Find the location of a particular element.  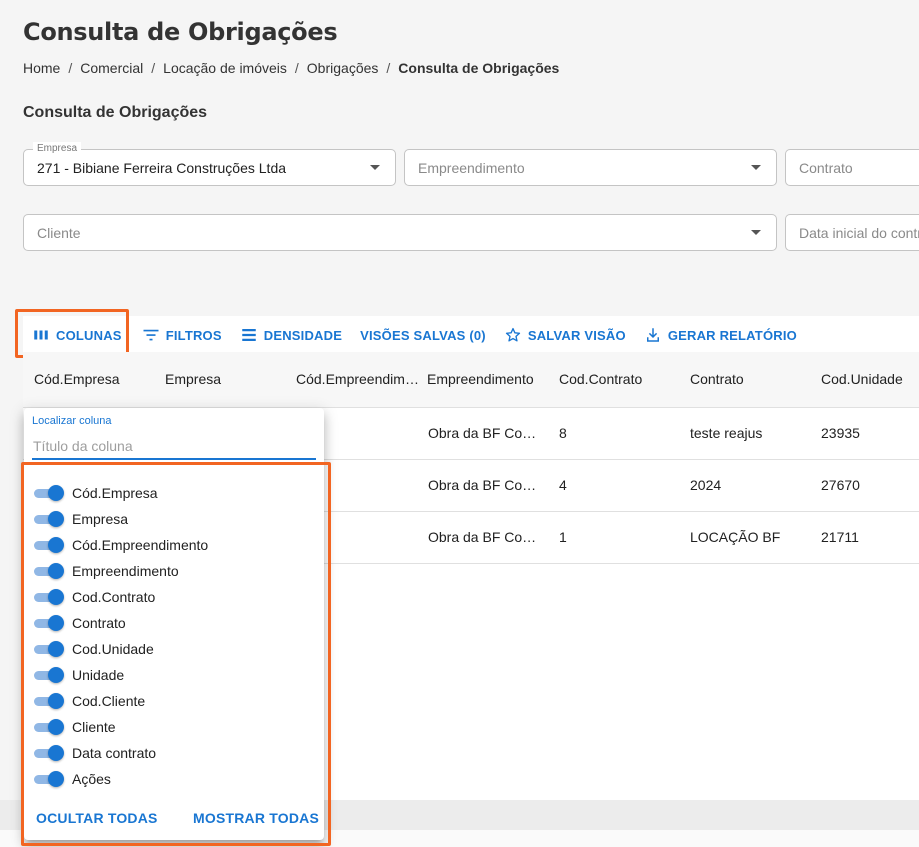

cell-contrato: 2024 is located at coordinates (706, 485).